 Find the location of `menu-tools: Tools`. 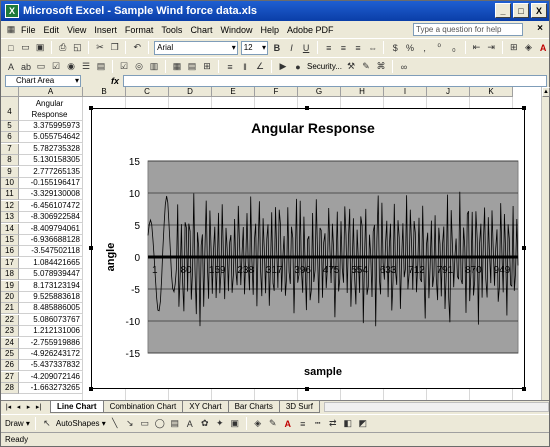

menu-tools: Tools is located at coordinates (171, 30).